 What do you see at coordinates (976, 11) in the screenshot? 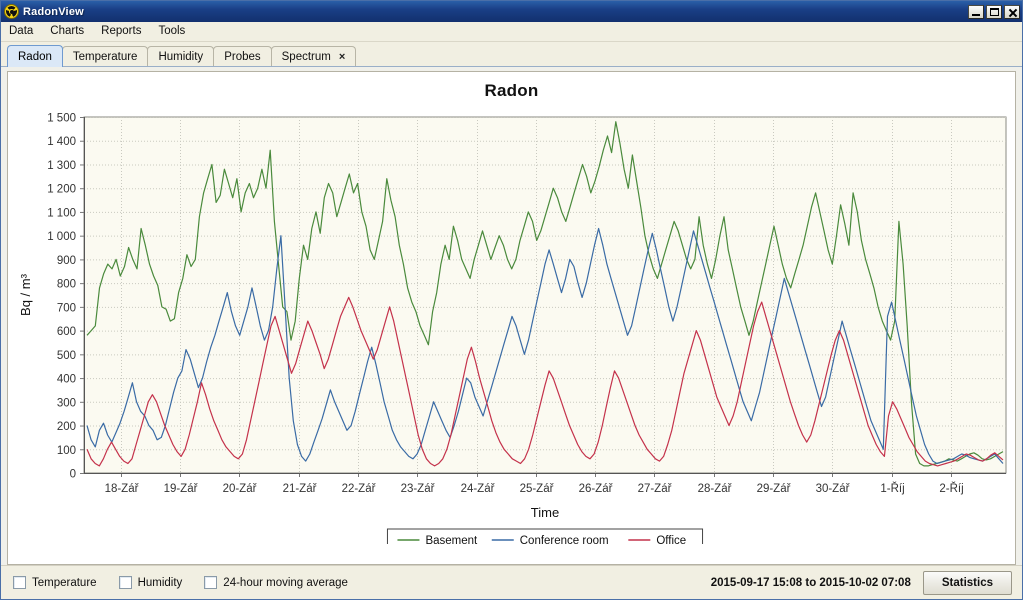
I see `minimize-button` at bounding box center [976, 11].